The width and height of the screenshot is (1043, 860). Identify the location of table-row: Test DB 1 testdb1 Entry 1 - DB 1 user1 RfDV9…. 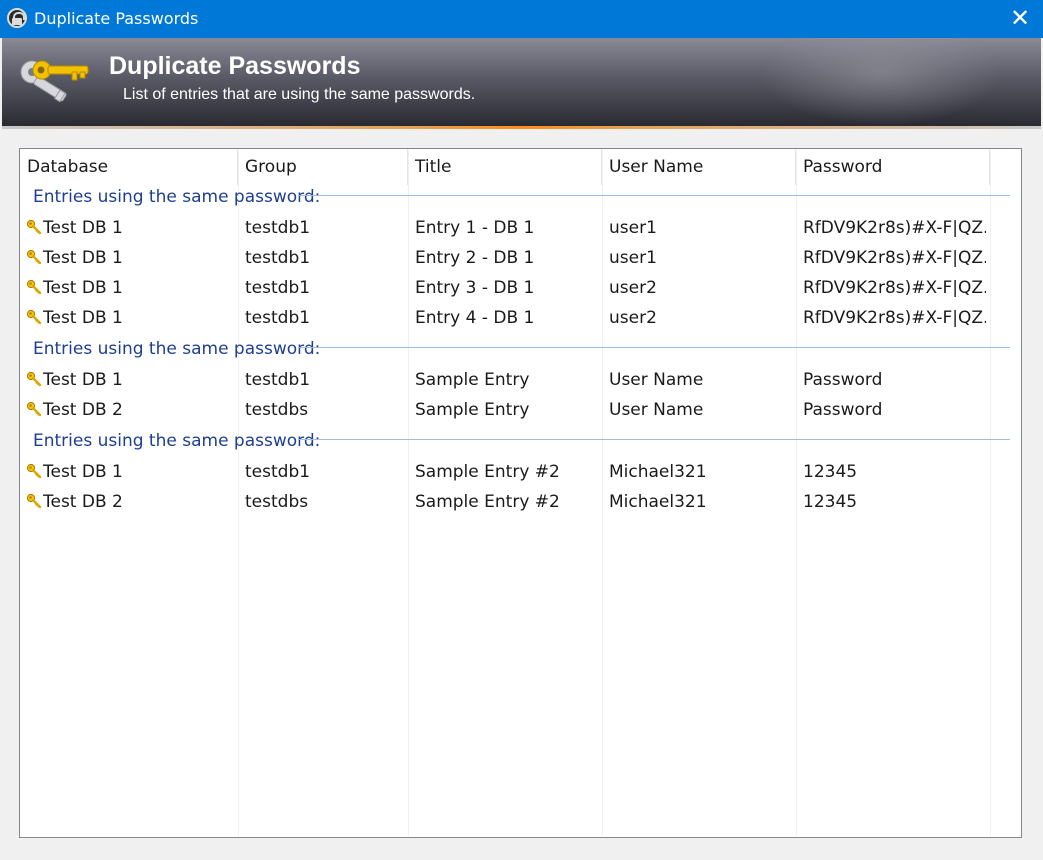
(520, 228).